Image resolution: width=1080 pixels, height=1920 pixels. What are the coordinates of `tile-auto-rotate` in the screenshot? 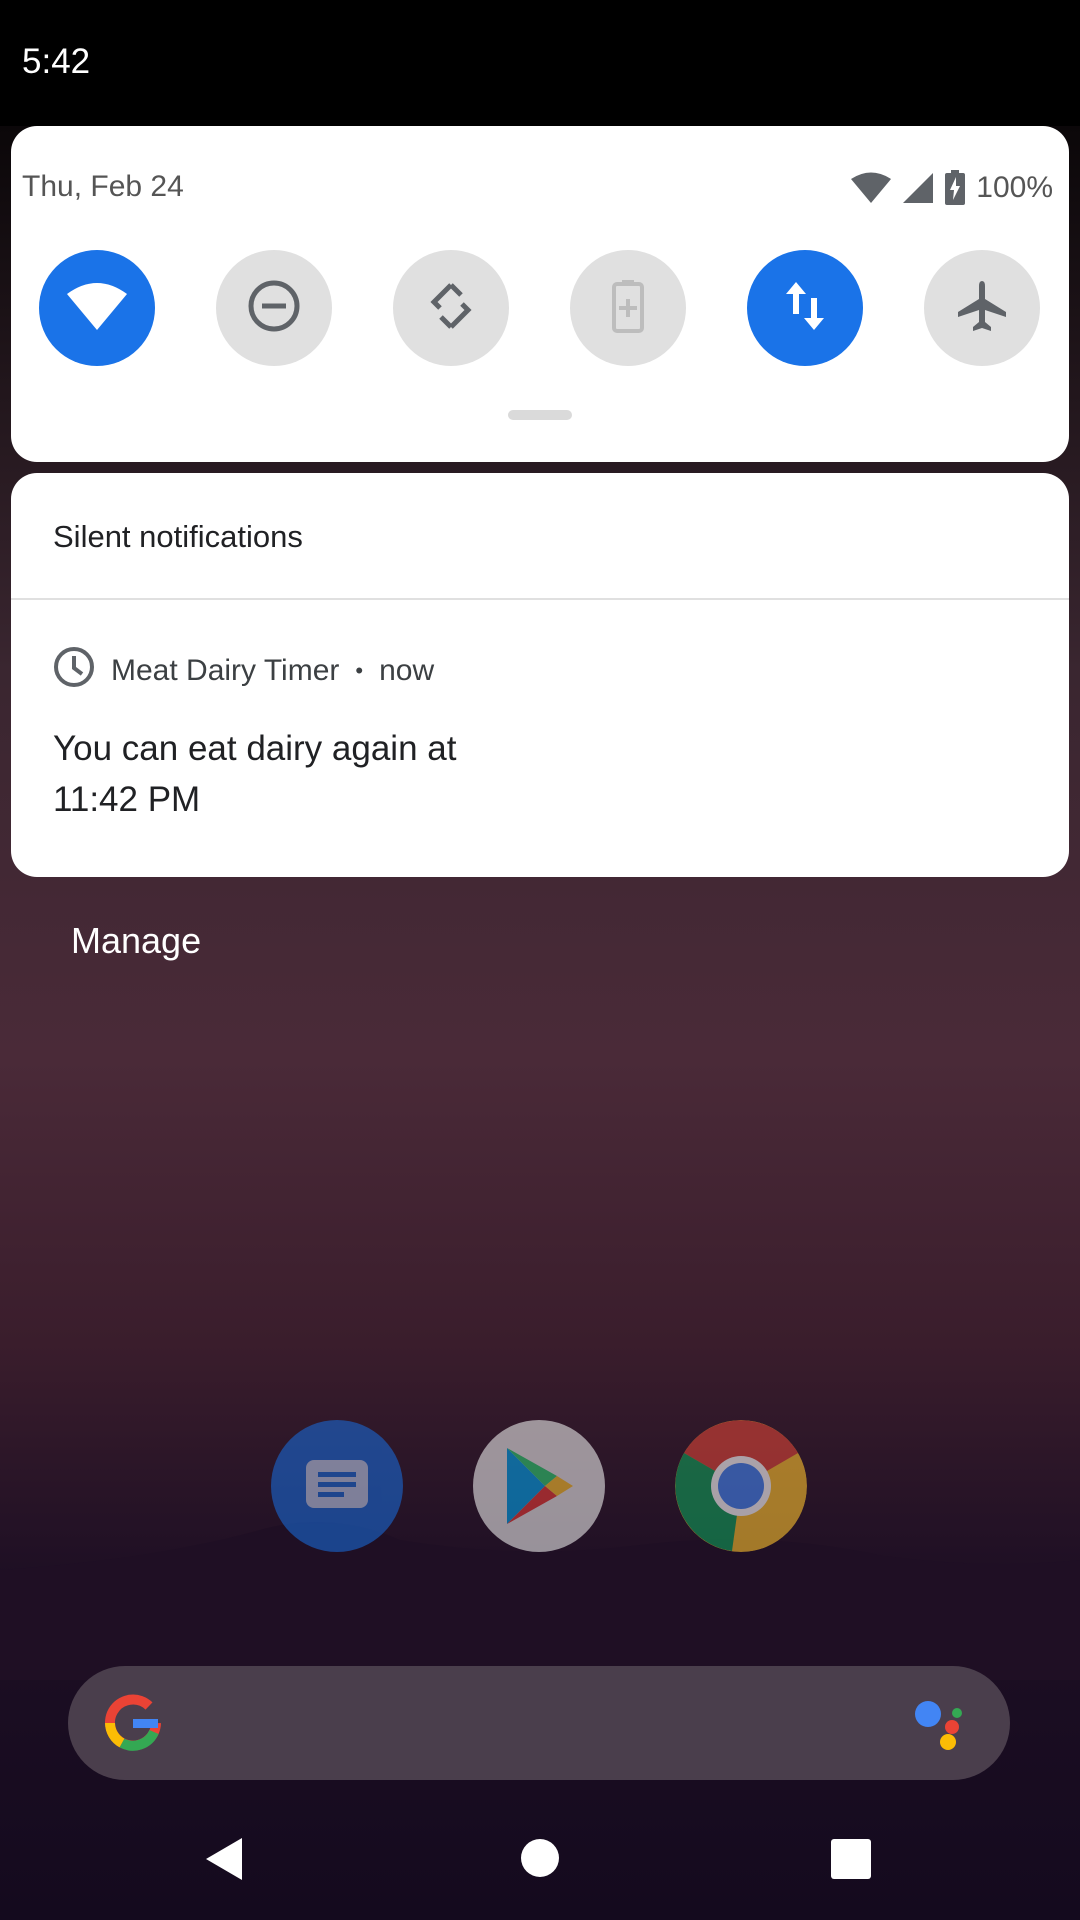 It's located at (451, 308).